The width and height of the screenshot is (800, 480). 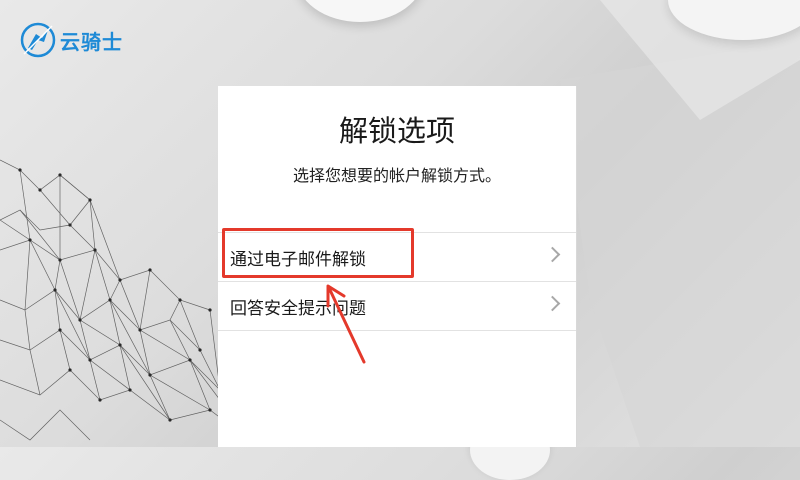 What do you see at coordinates (396, 175) in the screenshot?
I see `page-subtitle: 选择您想要的帐户解锁方式。` at bounding box center [396, 175].